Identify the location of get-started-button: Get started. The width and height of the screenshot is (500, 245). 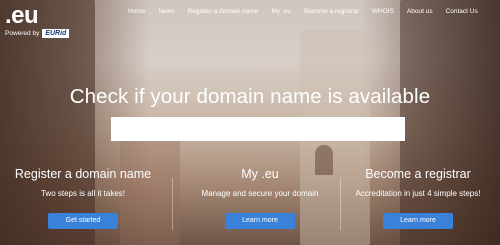
(83, 221).